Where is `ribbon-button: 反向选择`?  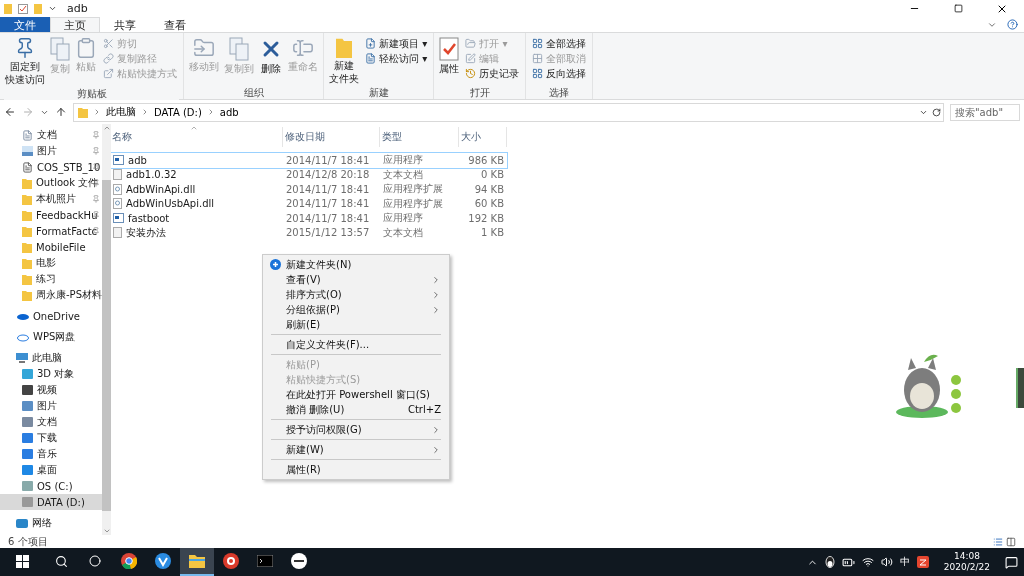
ribbon-button: 反向选择 is located at coordinates (559, 73).